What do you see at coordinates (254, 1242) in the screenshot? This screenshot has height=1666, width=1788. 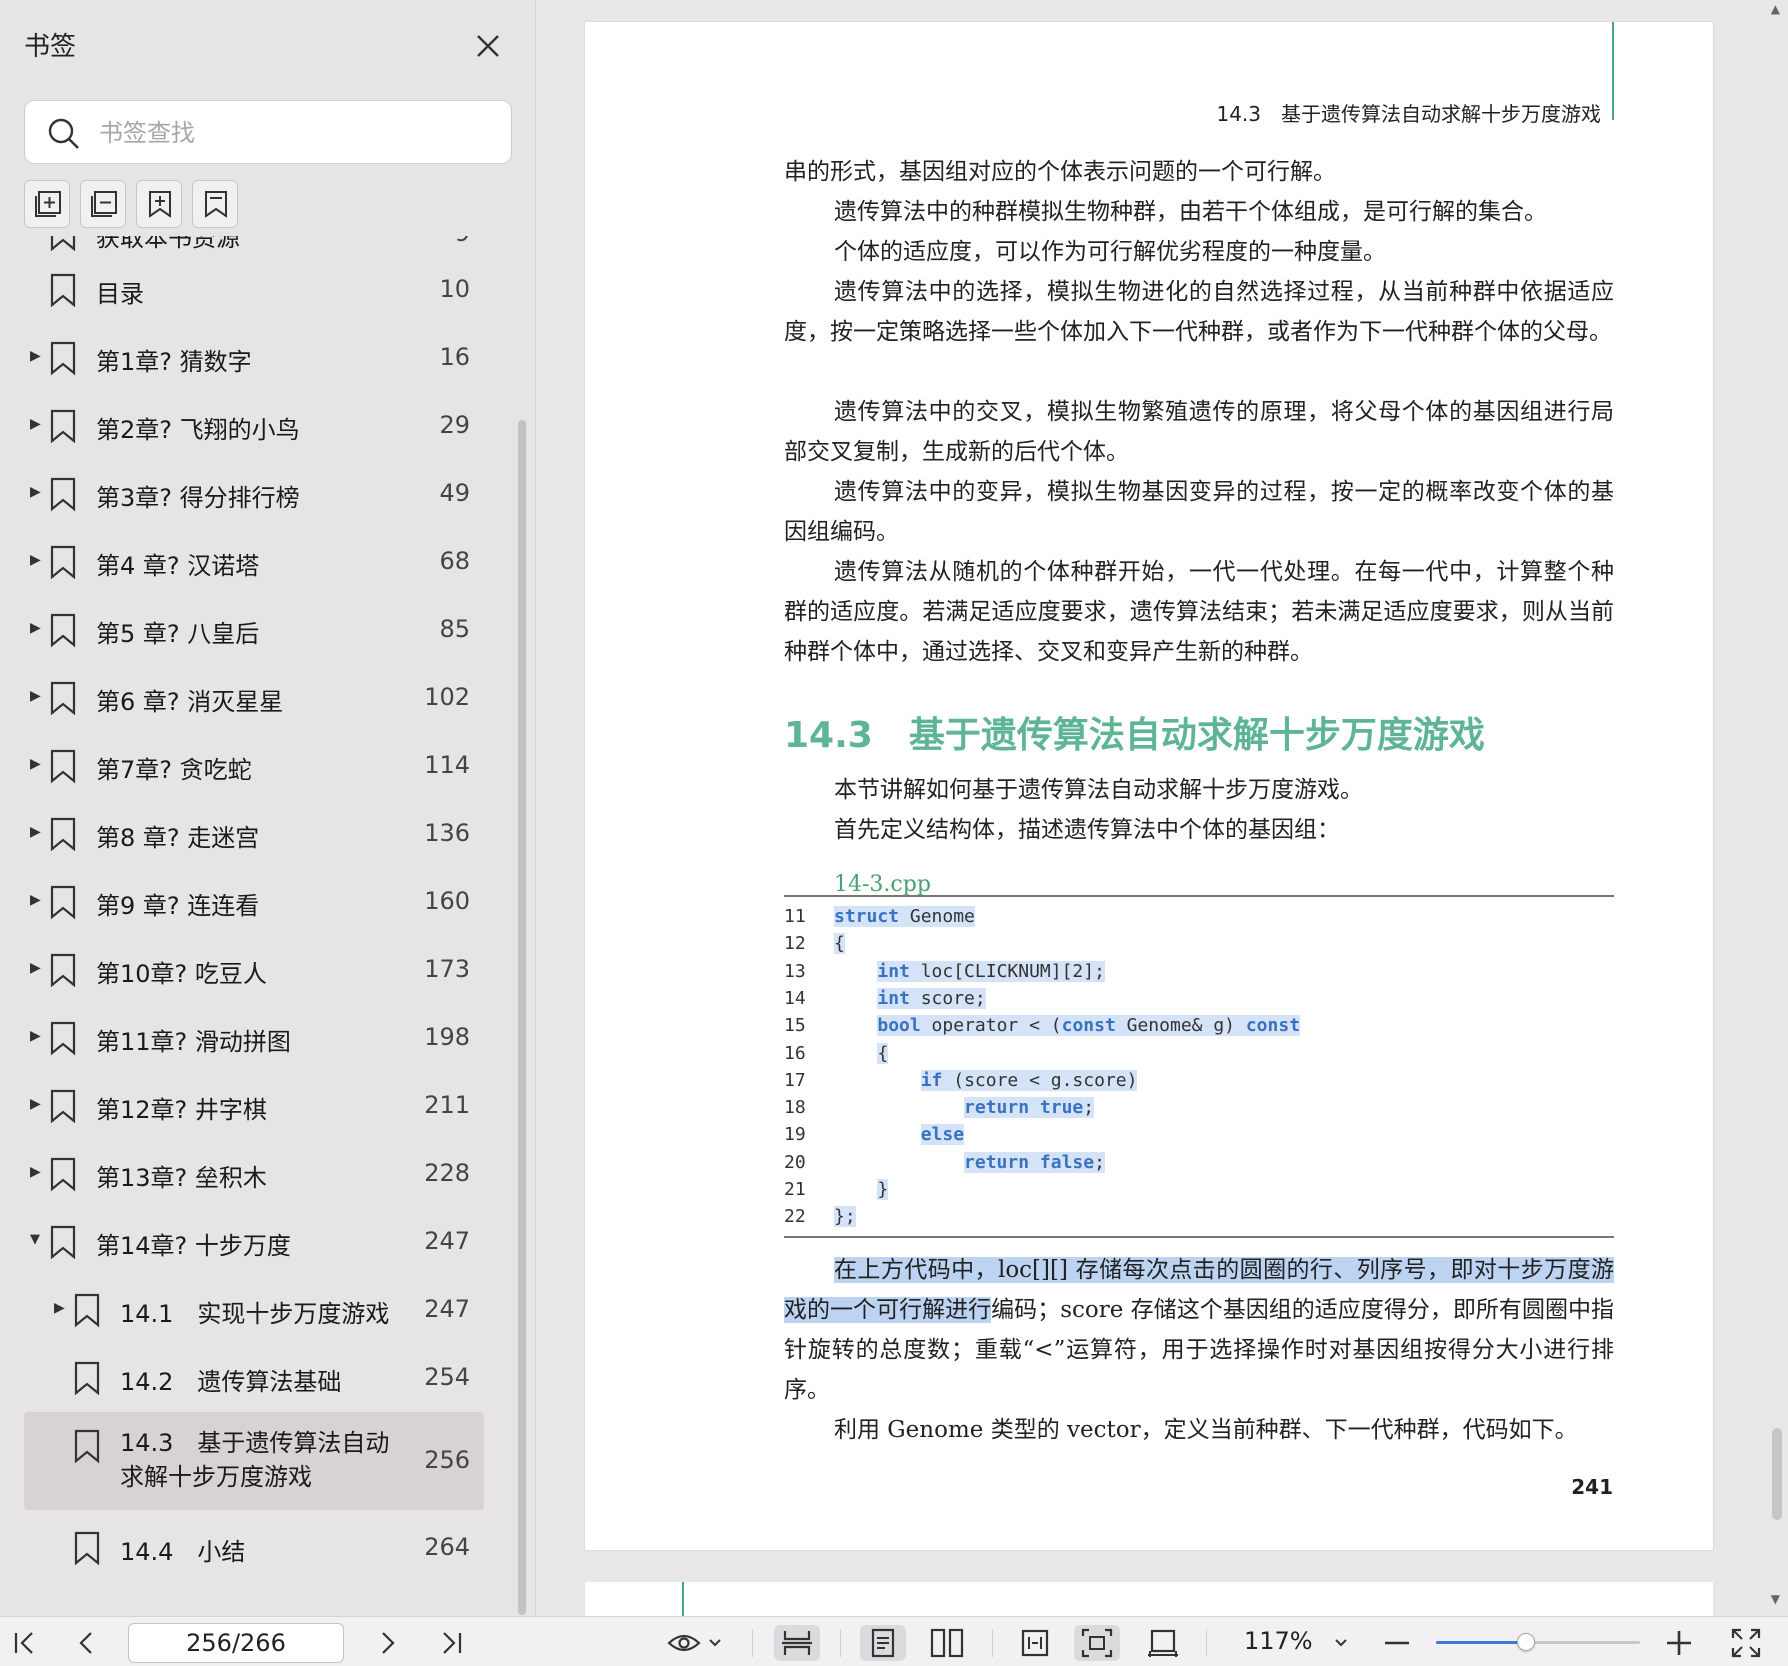 I see `bookmark-item: ▼ 第14章? 十步万度 247` at bounding box center [254, 1242].